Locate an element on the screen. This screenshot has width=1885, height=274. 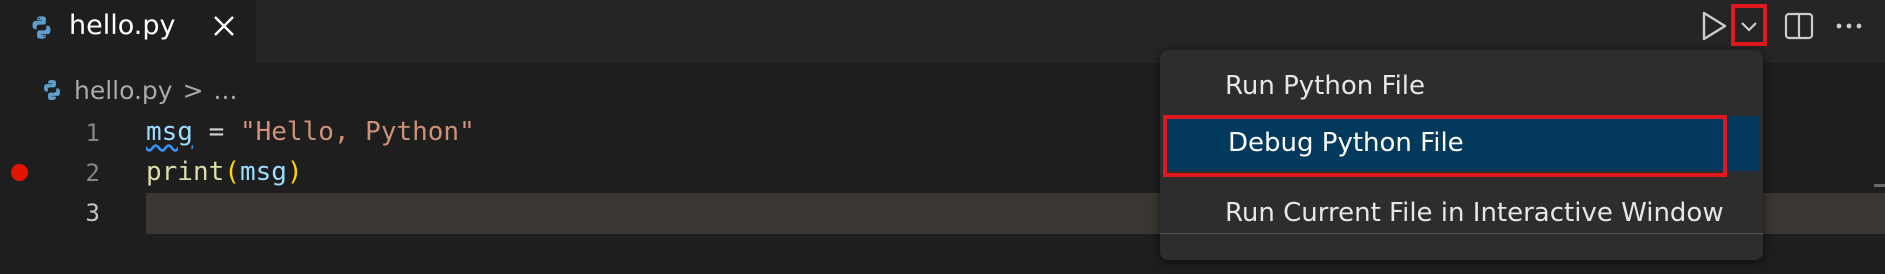
menu-item-run-interactive: Run Current File in Interactive Window is located at coordinates (1461, 213).